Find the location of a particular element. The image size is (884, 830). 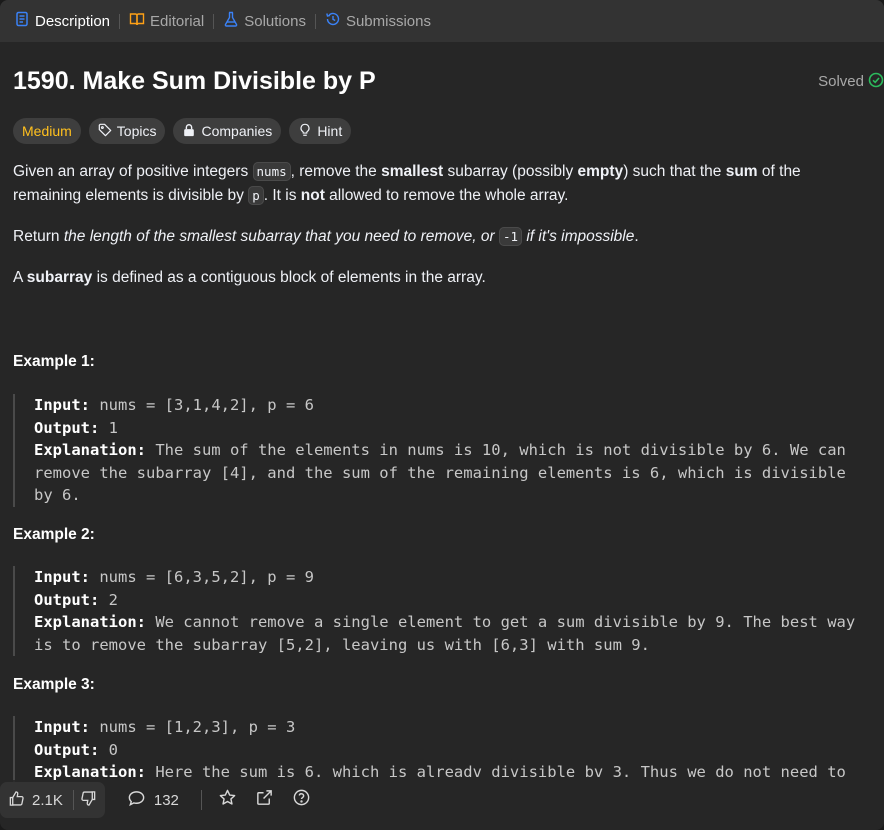

comments-button: 132 is located at coordinates (153, 800).